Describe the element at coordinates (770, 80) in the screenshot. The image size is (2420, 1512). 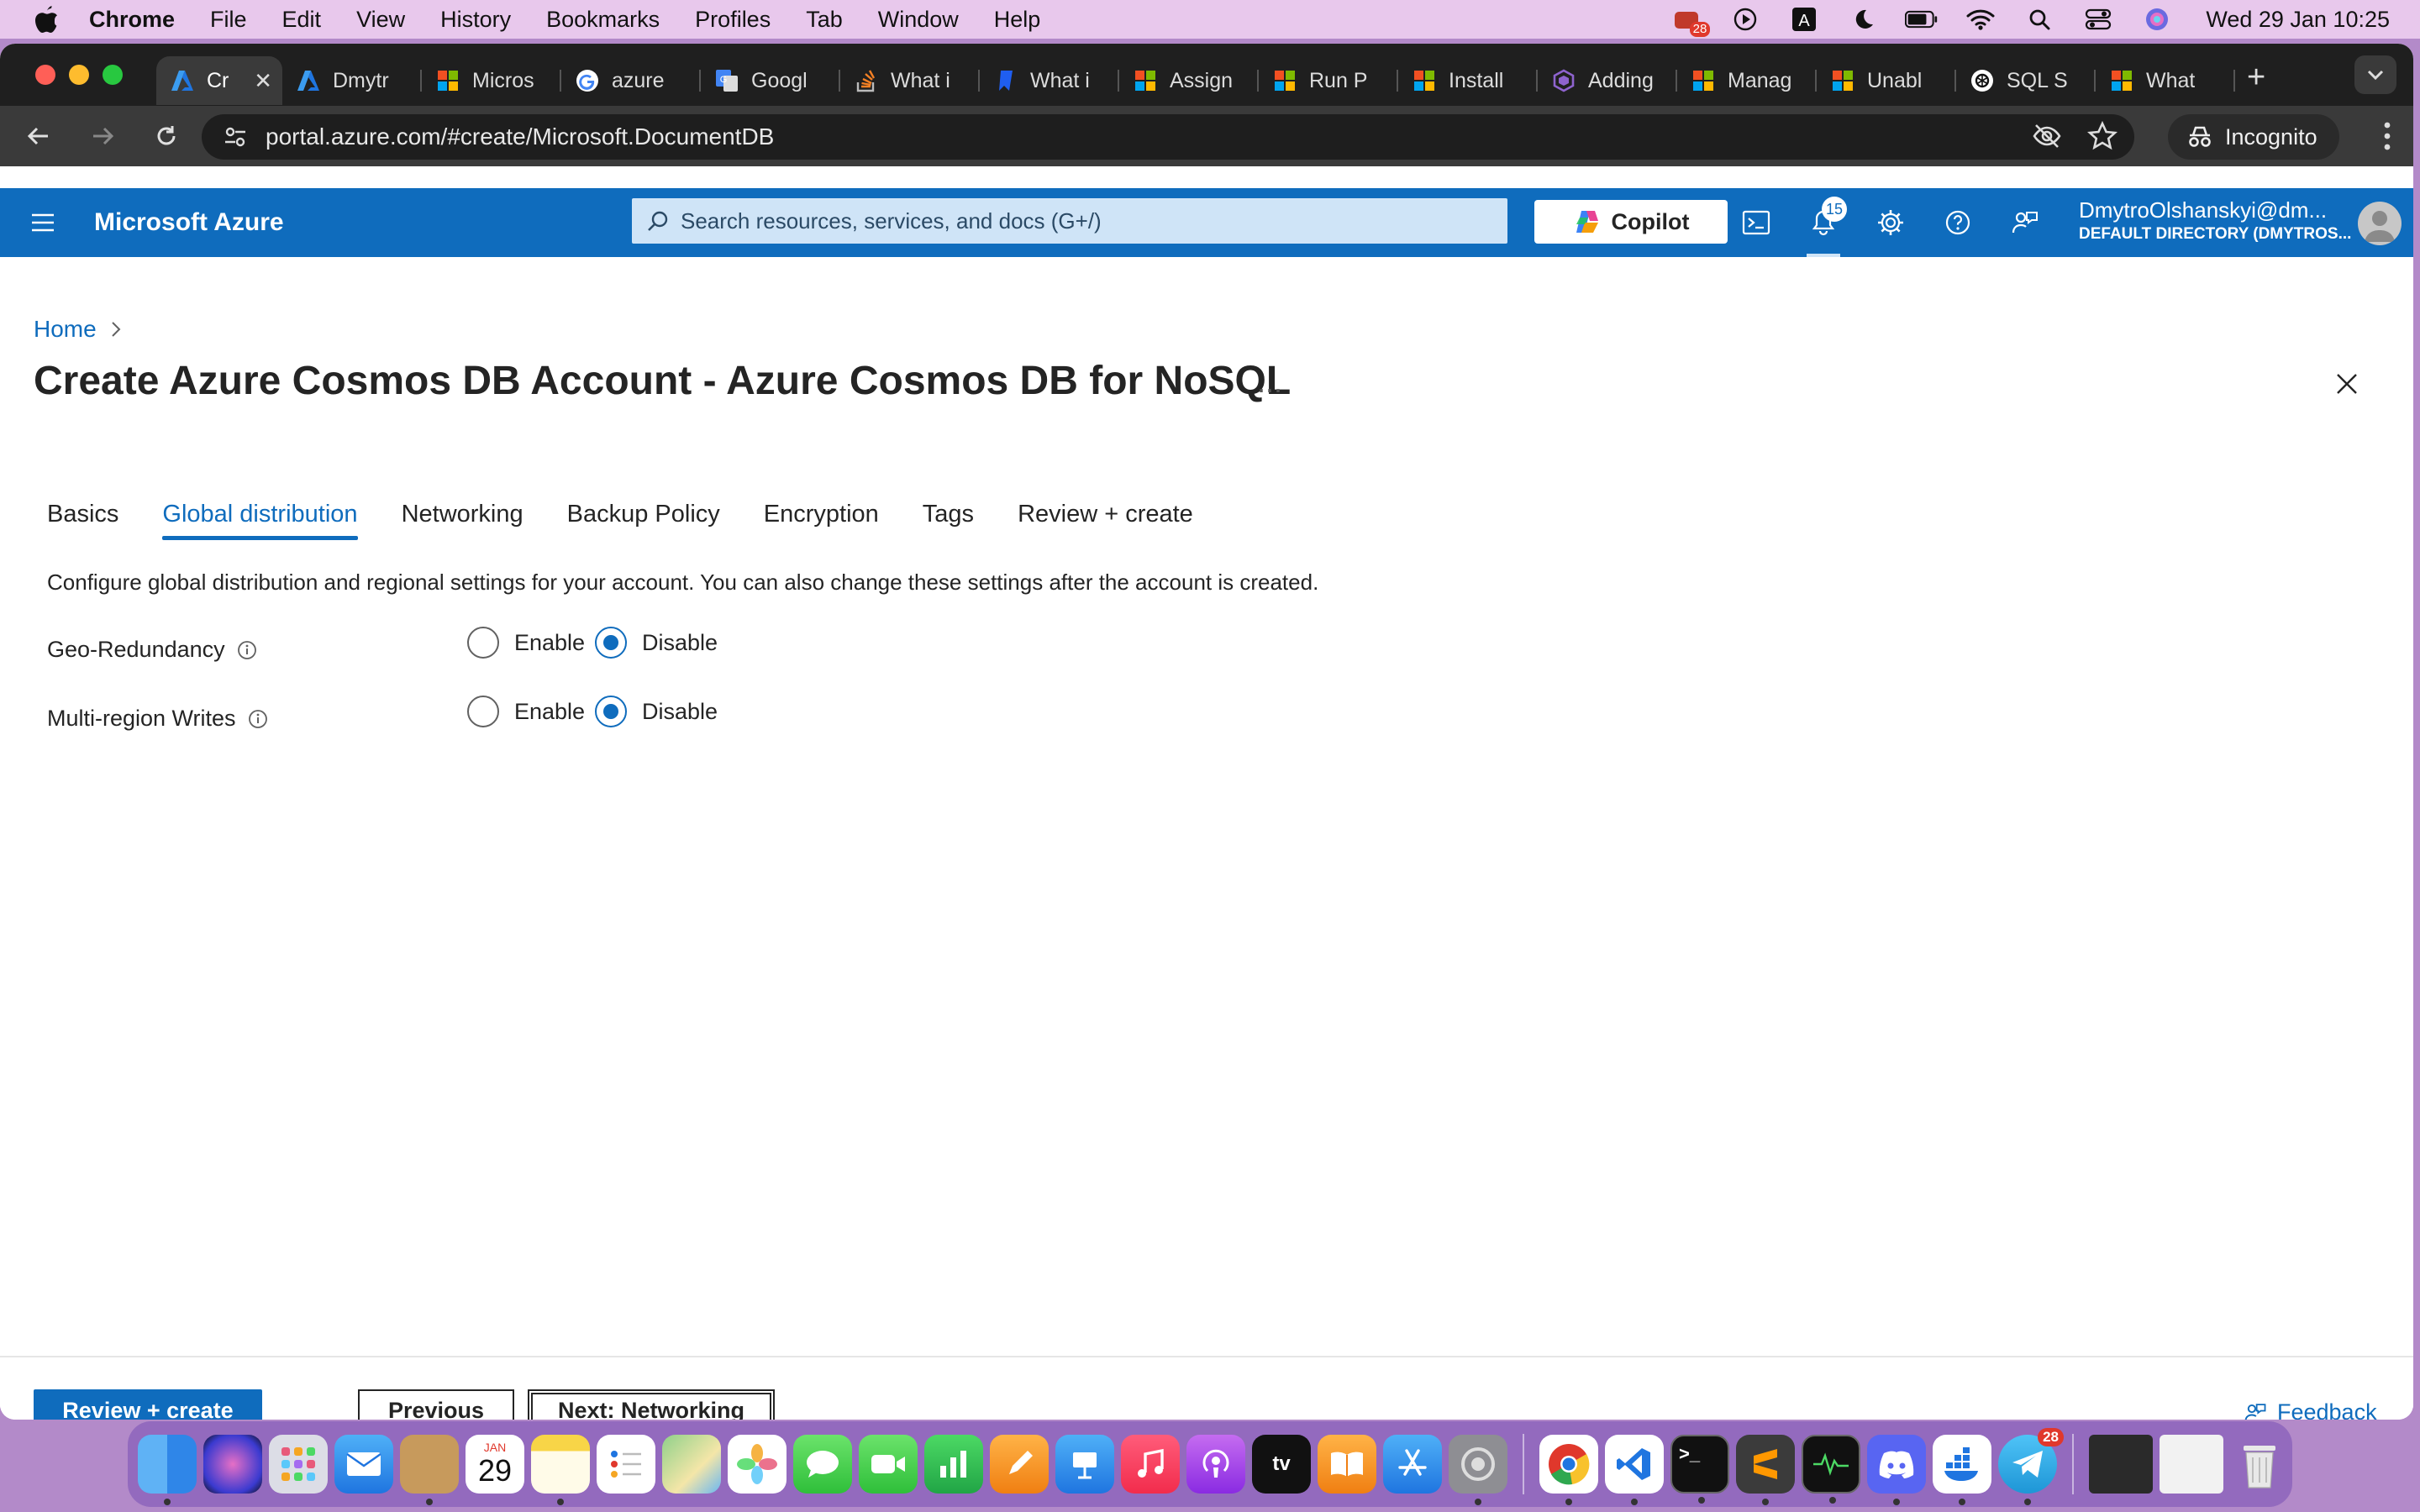
I see `browser-tab: G Googl` at that location.